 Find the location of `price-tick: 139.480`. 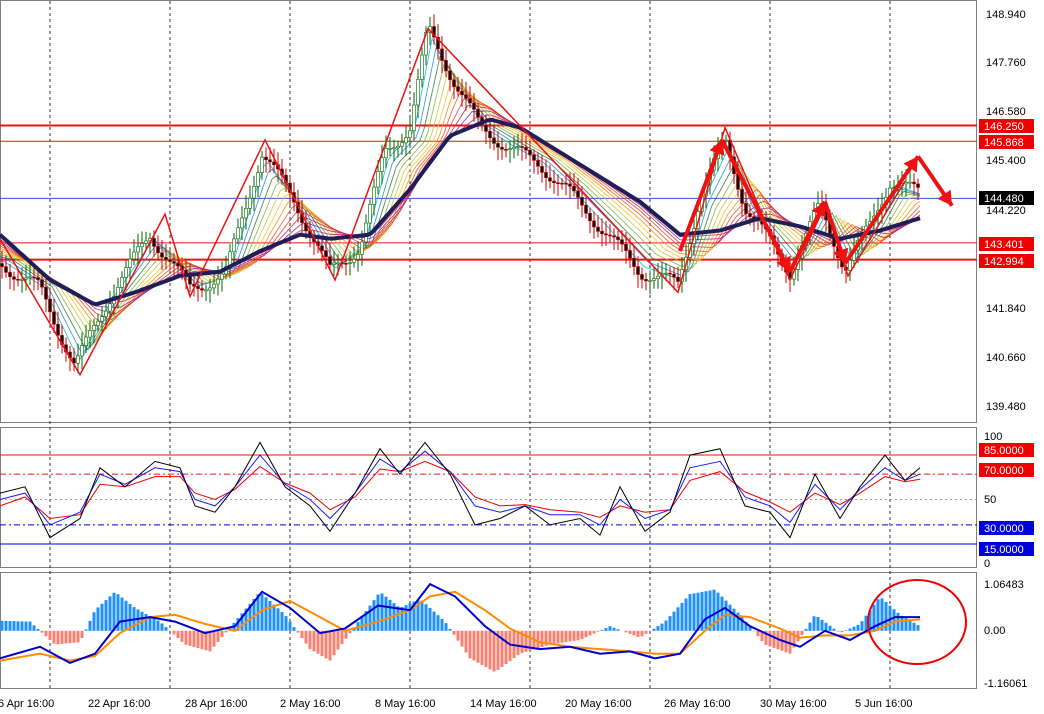

price-tick: 139.480 is located at coordinates (1006, 407).